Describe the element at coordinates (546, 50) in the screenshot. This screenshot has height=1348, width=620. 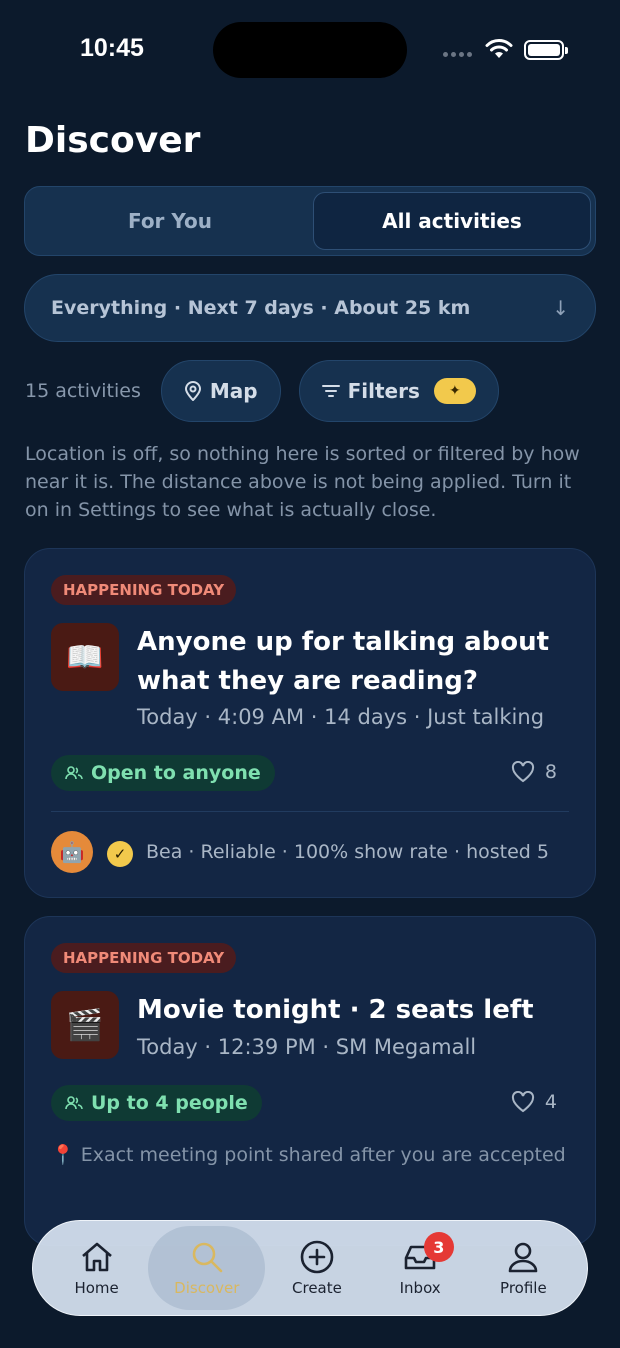
I see `battery-icon` at that location.